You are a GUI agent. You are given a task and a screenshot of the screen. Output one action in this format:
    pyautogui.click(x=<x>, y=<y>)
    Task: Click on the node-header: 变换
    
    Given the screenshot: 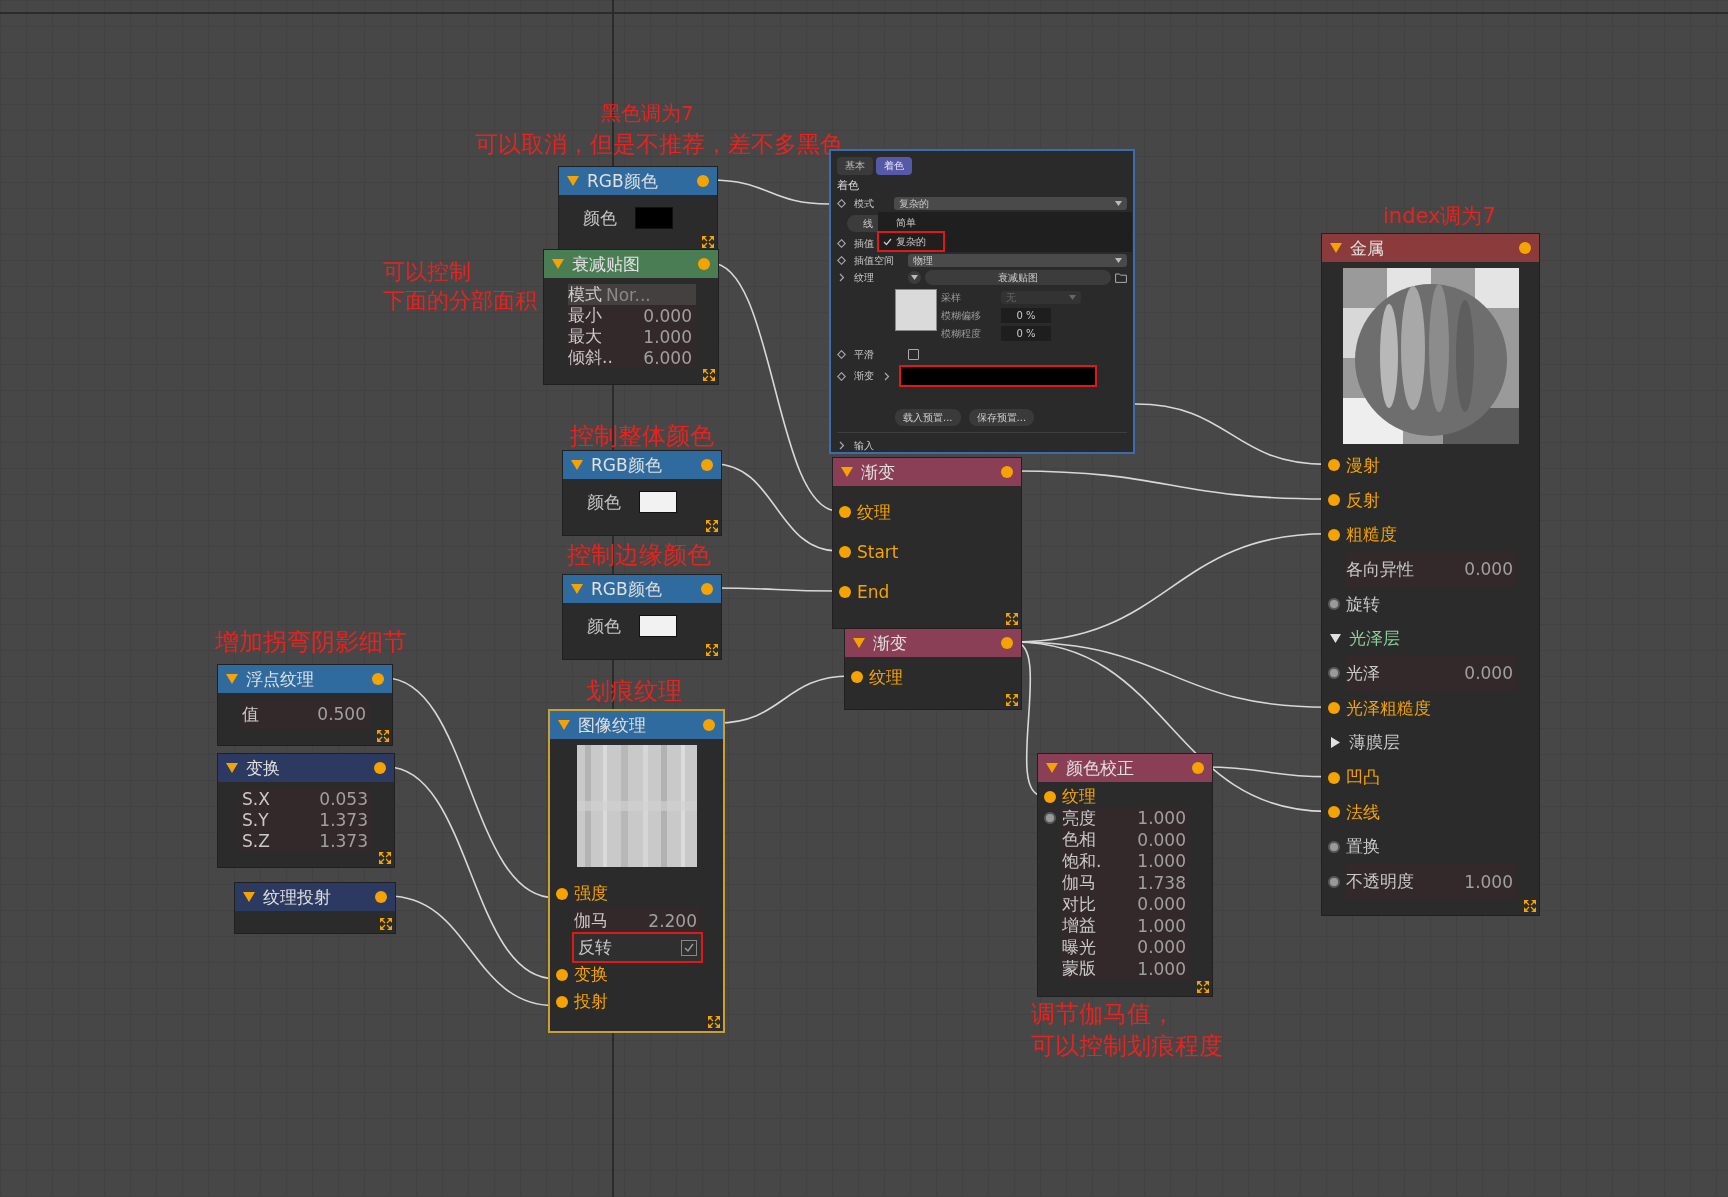 What is the action you would take?
    pyautogui.click(x=306, y=768)
    